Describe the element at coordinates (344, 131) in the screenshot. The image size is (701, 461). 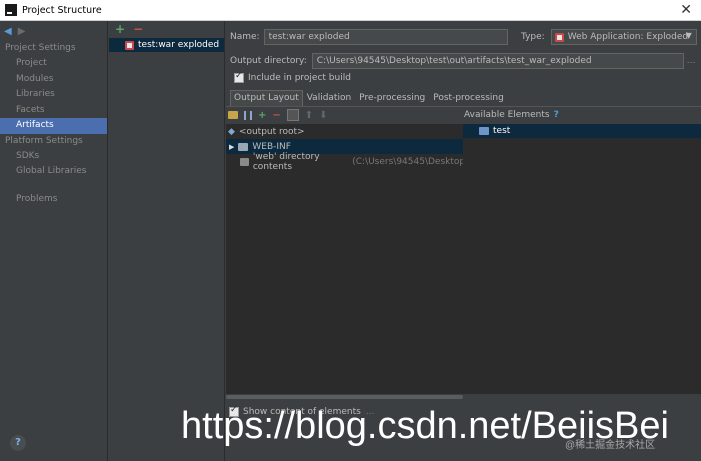
I see `tree-row-output-root: ◆ <output root>` at that location.